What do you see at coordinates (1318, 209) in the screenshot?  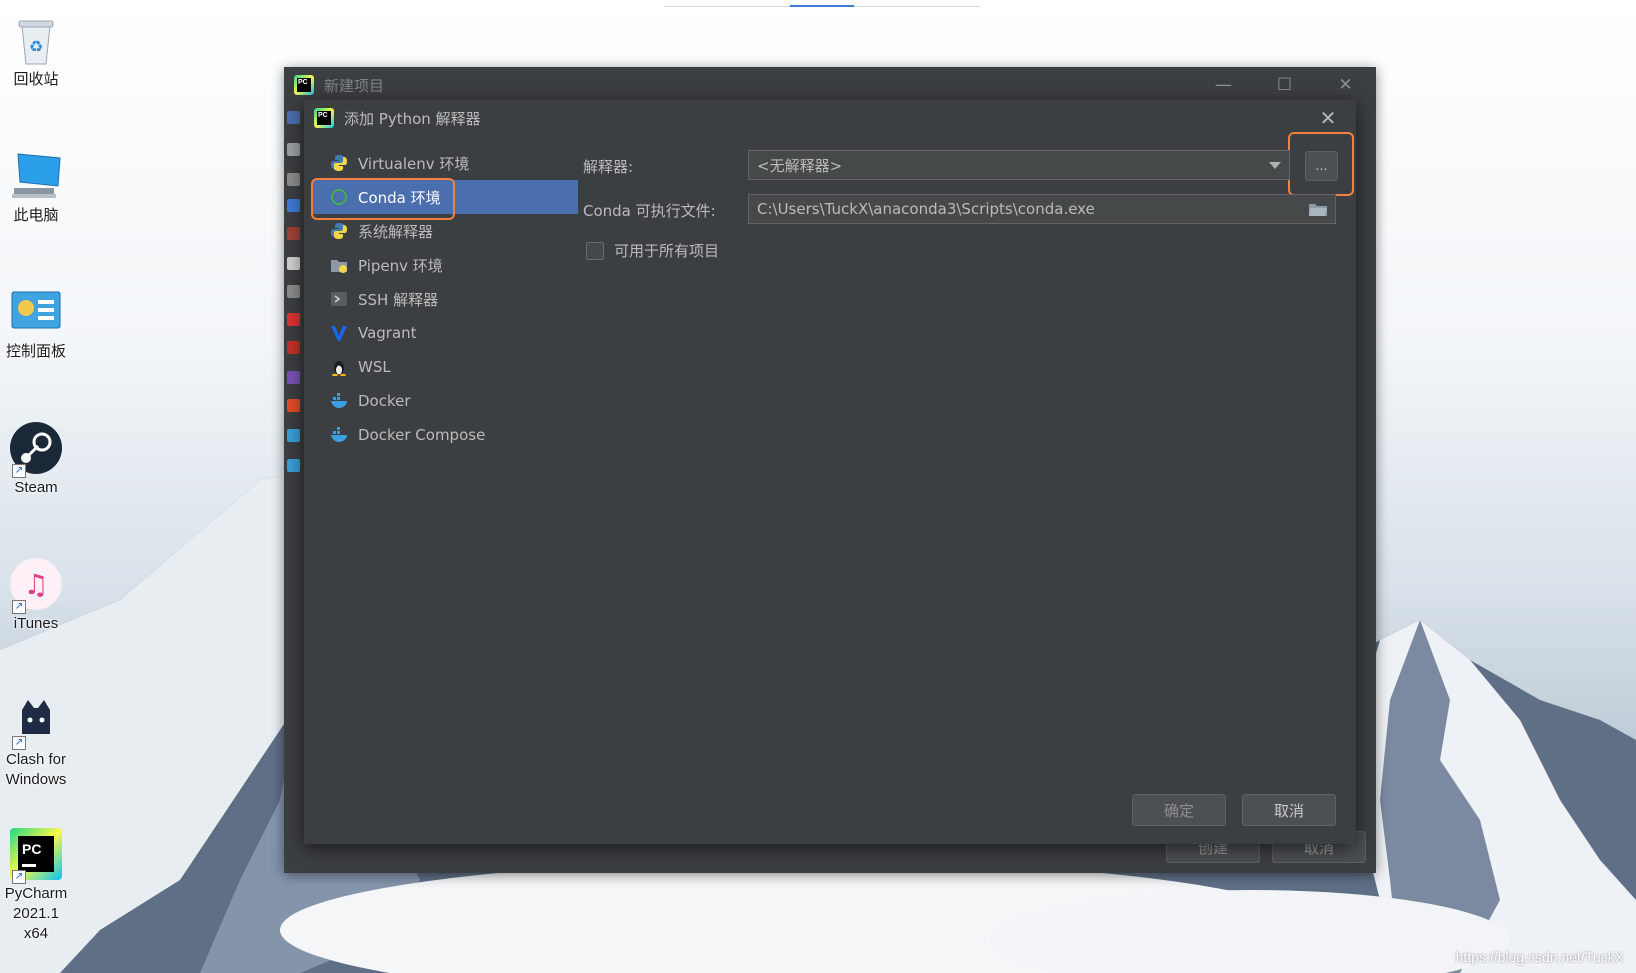 I see `folder-icon` at bounding box center [1318, 209].